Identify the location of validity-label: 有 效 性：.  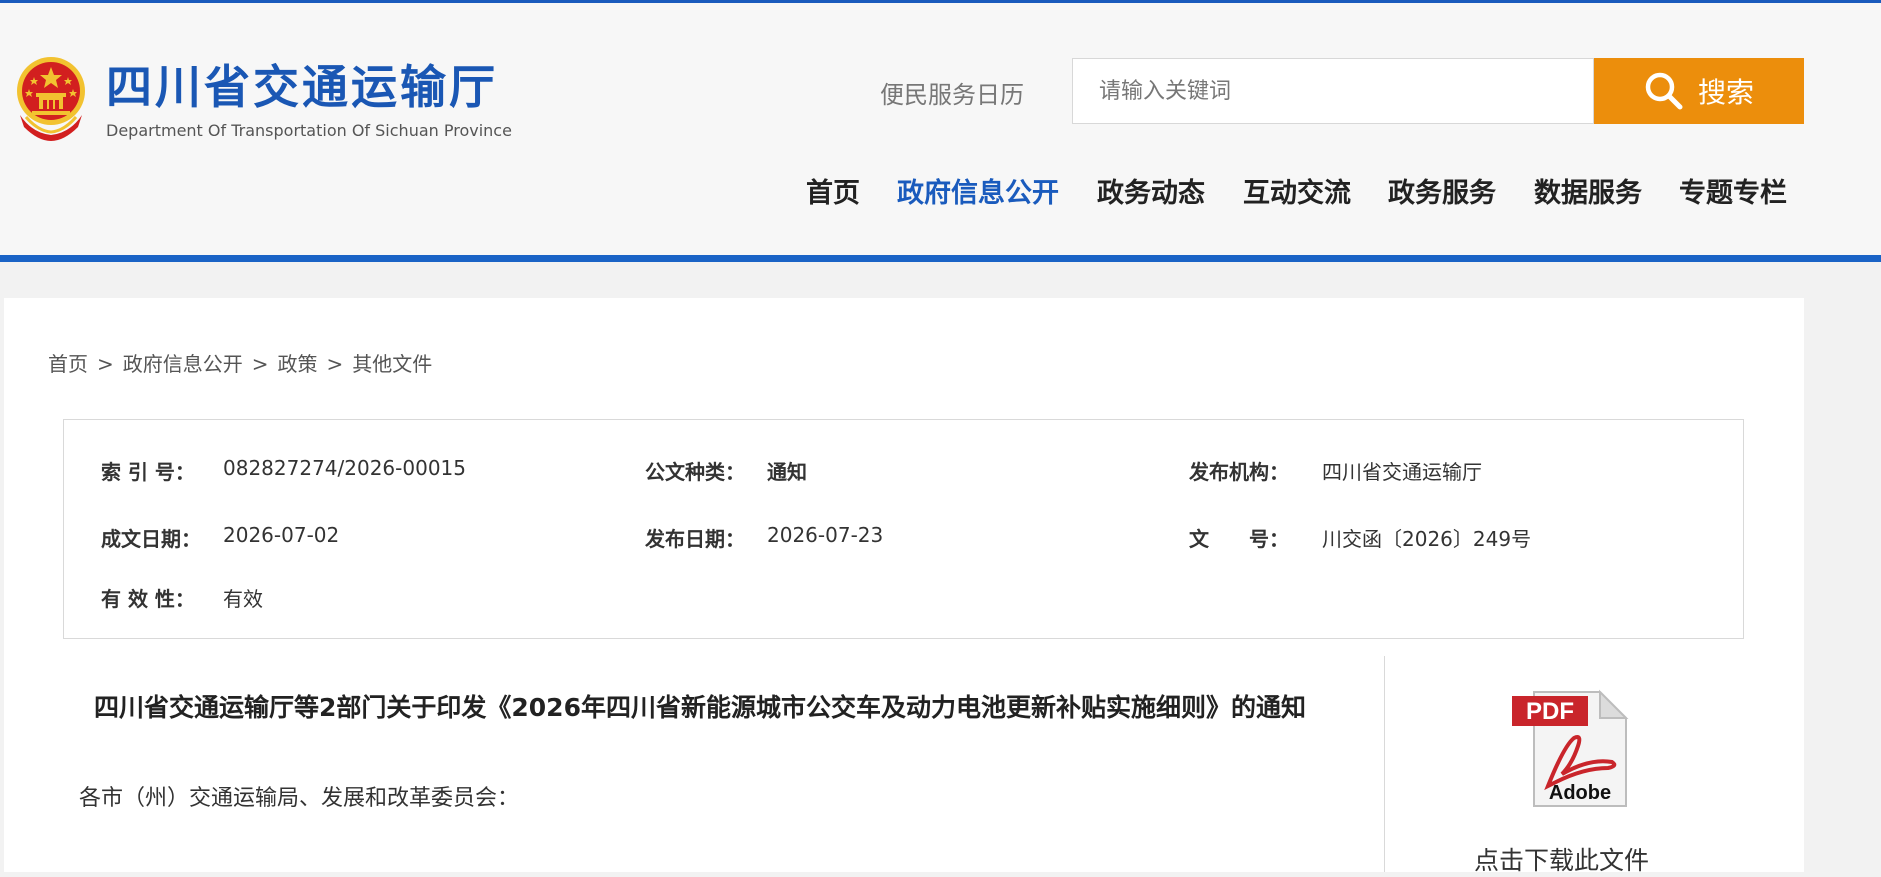
(148, 599).